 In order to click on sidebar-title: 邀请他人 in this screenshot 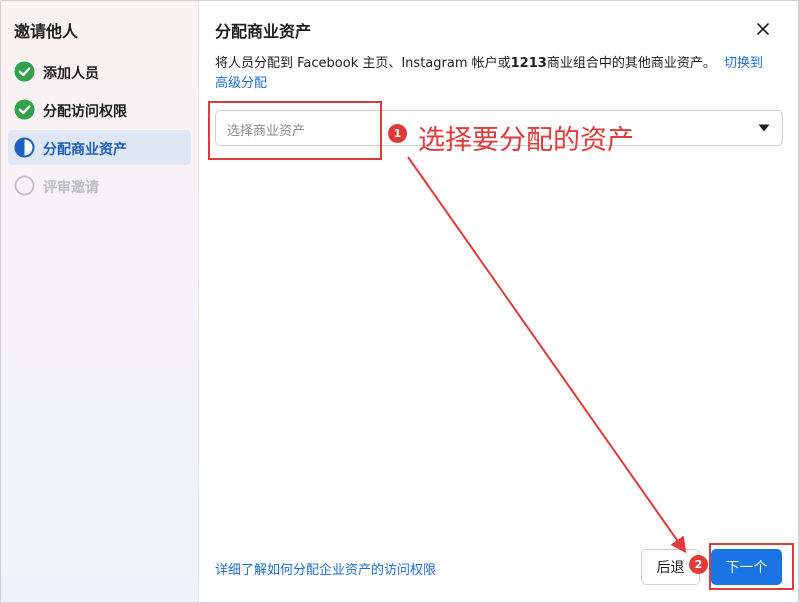, I will do `click(46, 31)`.